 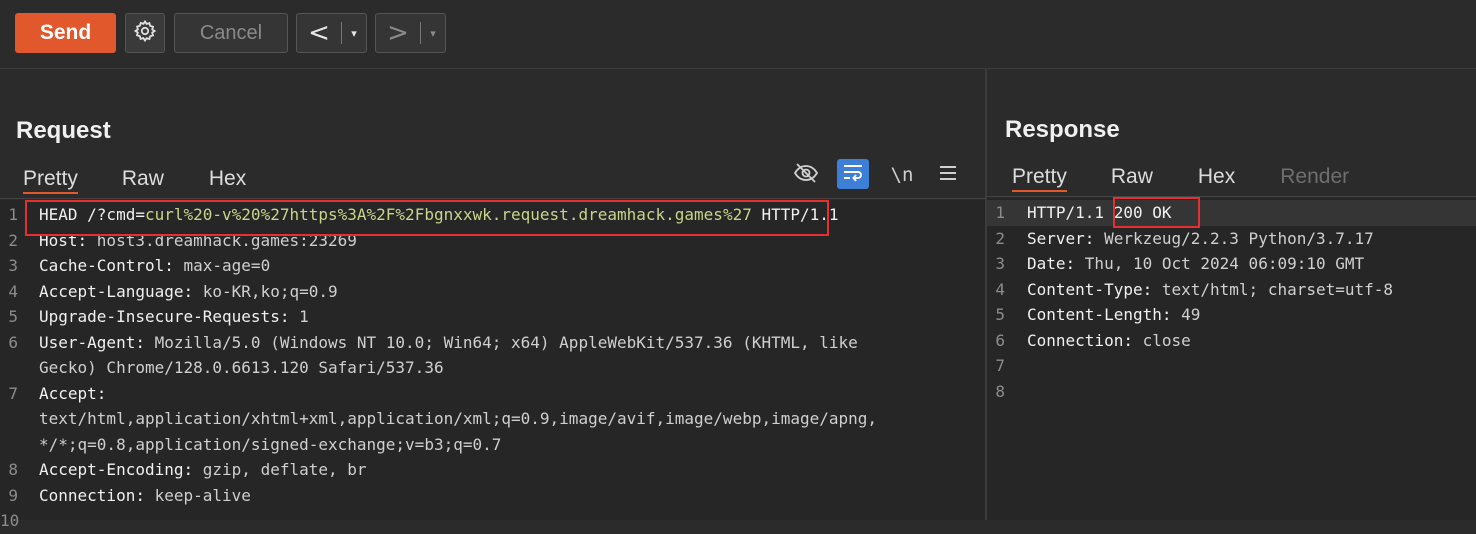 What do you see at coordinates (1132, 178) in the screenshot?
I see `tab-response-raw: Raw` at bounding box center [1132, 178].